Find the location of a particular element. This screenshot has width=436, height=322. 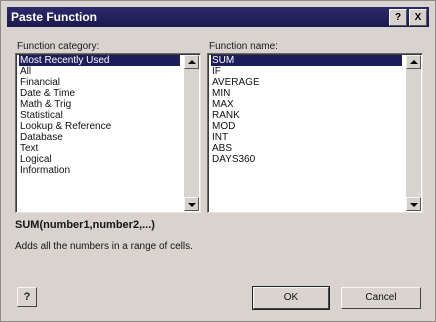

category-list-item: Statistical is located at coordinates (99, 115).